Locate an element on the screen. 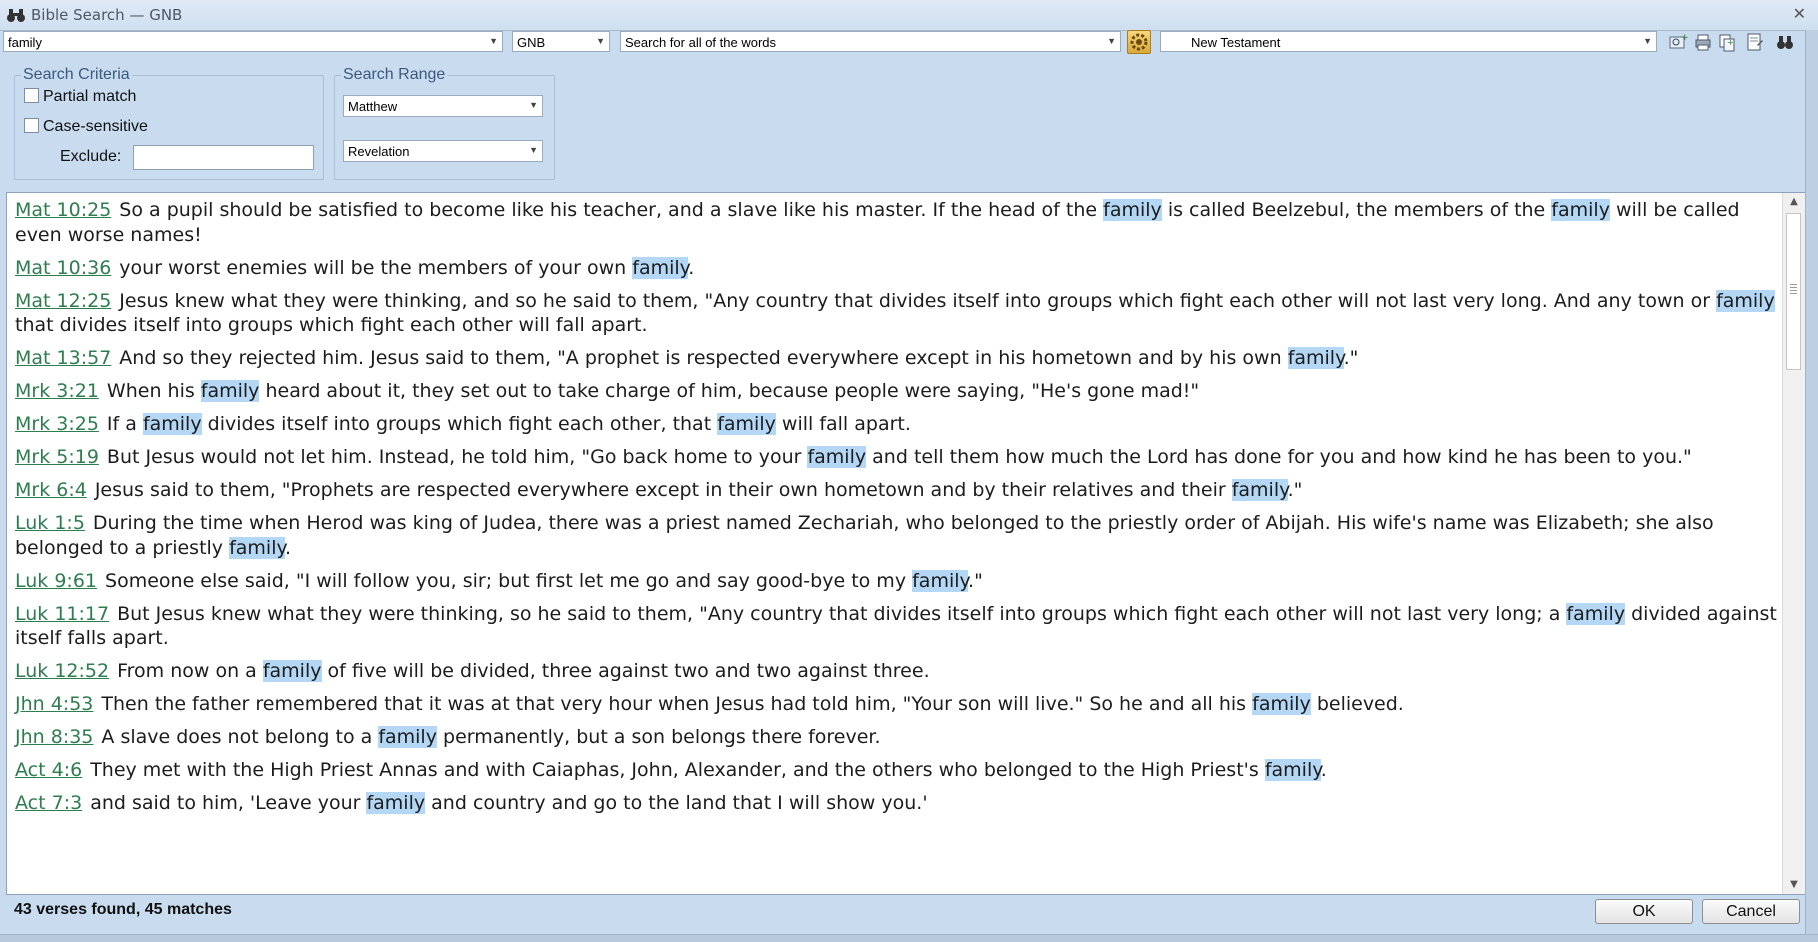  verse-ref-link: Mrk 3:25 is located at coordinates (57, 424).